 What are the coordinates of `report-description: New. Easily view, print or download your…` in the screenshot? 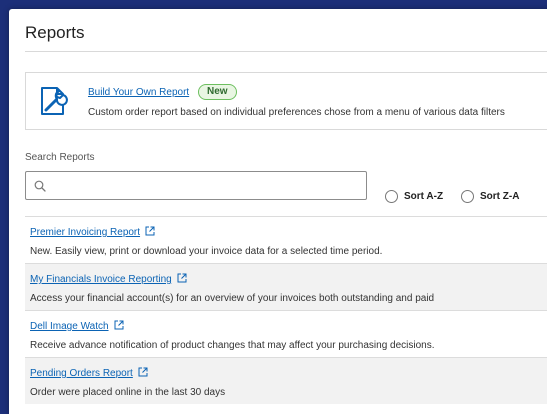 It's located at (206, 251).